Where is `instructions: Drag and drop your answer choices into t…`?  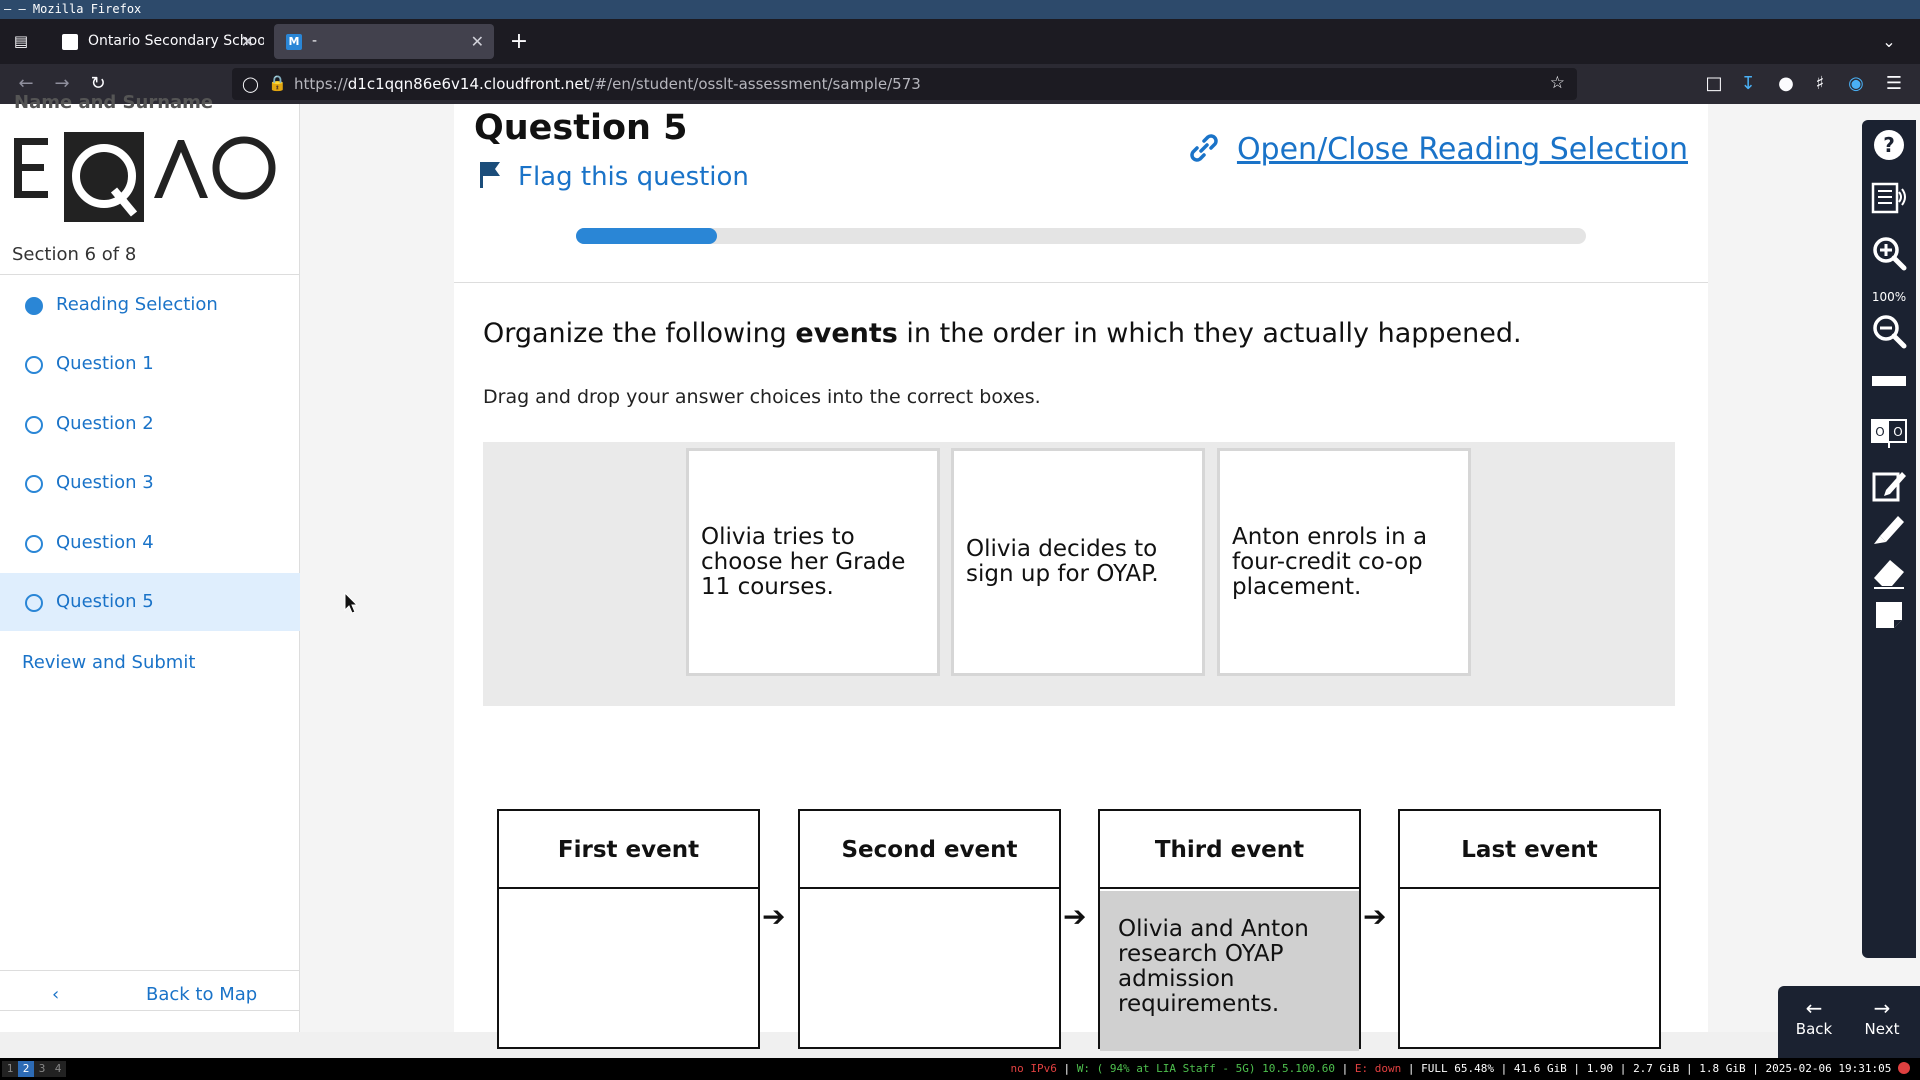 instructions: Drag and drop your answer choices into t… is located at coordinates (762, 397).